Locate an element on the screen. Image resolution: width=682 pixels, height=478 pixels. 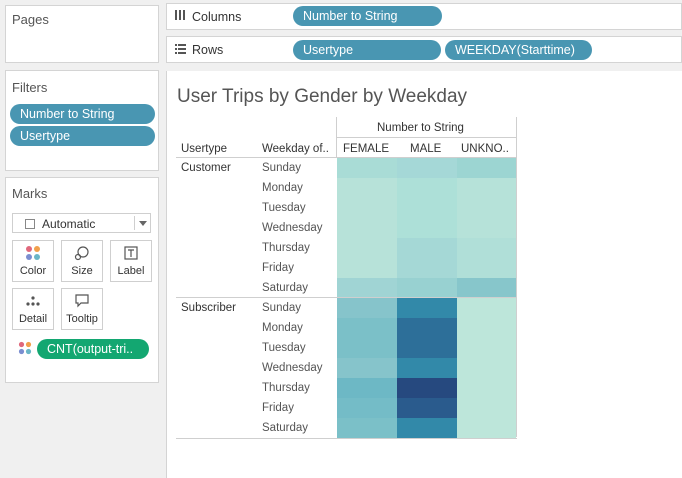
rows-pill-usertype: Usertype is located at coordinates (367, 50).